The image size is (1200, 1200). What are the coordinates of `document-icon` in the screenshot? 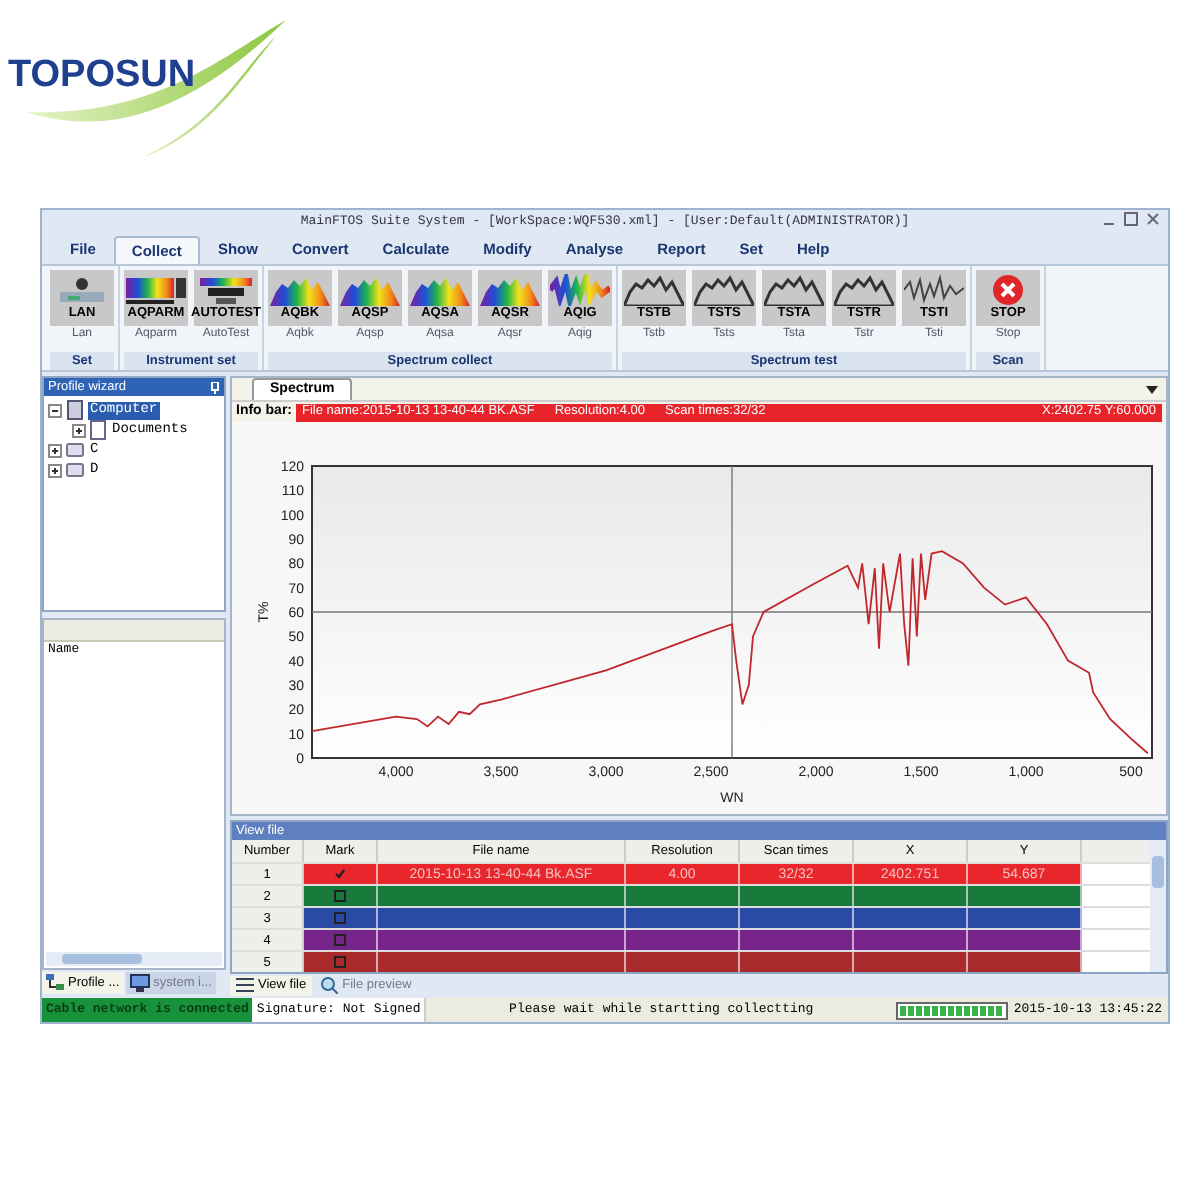 It's located at (98, 430).